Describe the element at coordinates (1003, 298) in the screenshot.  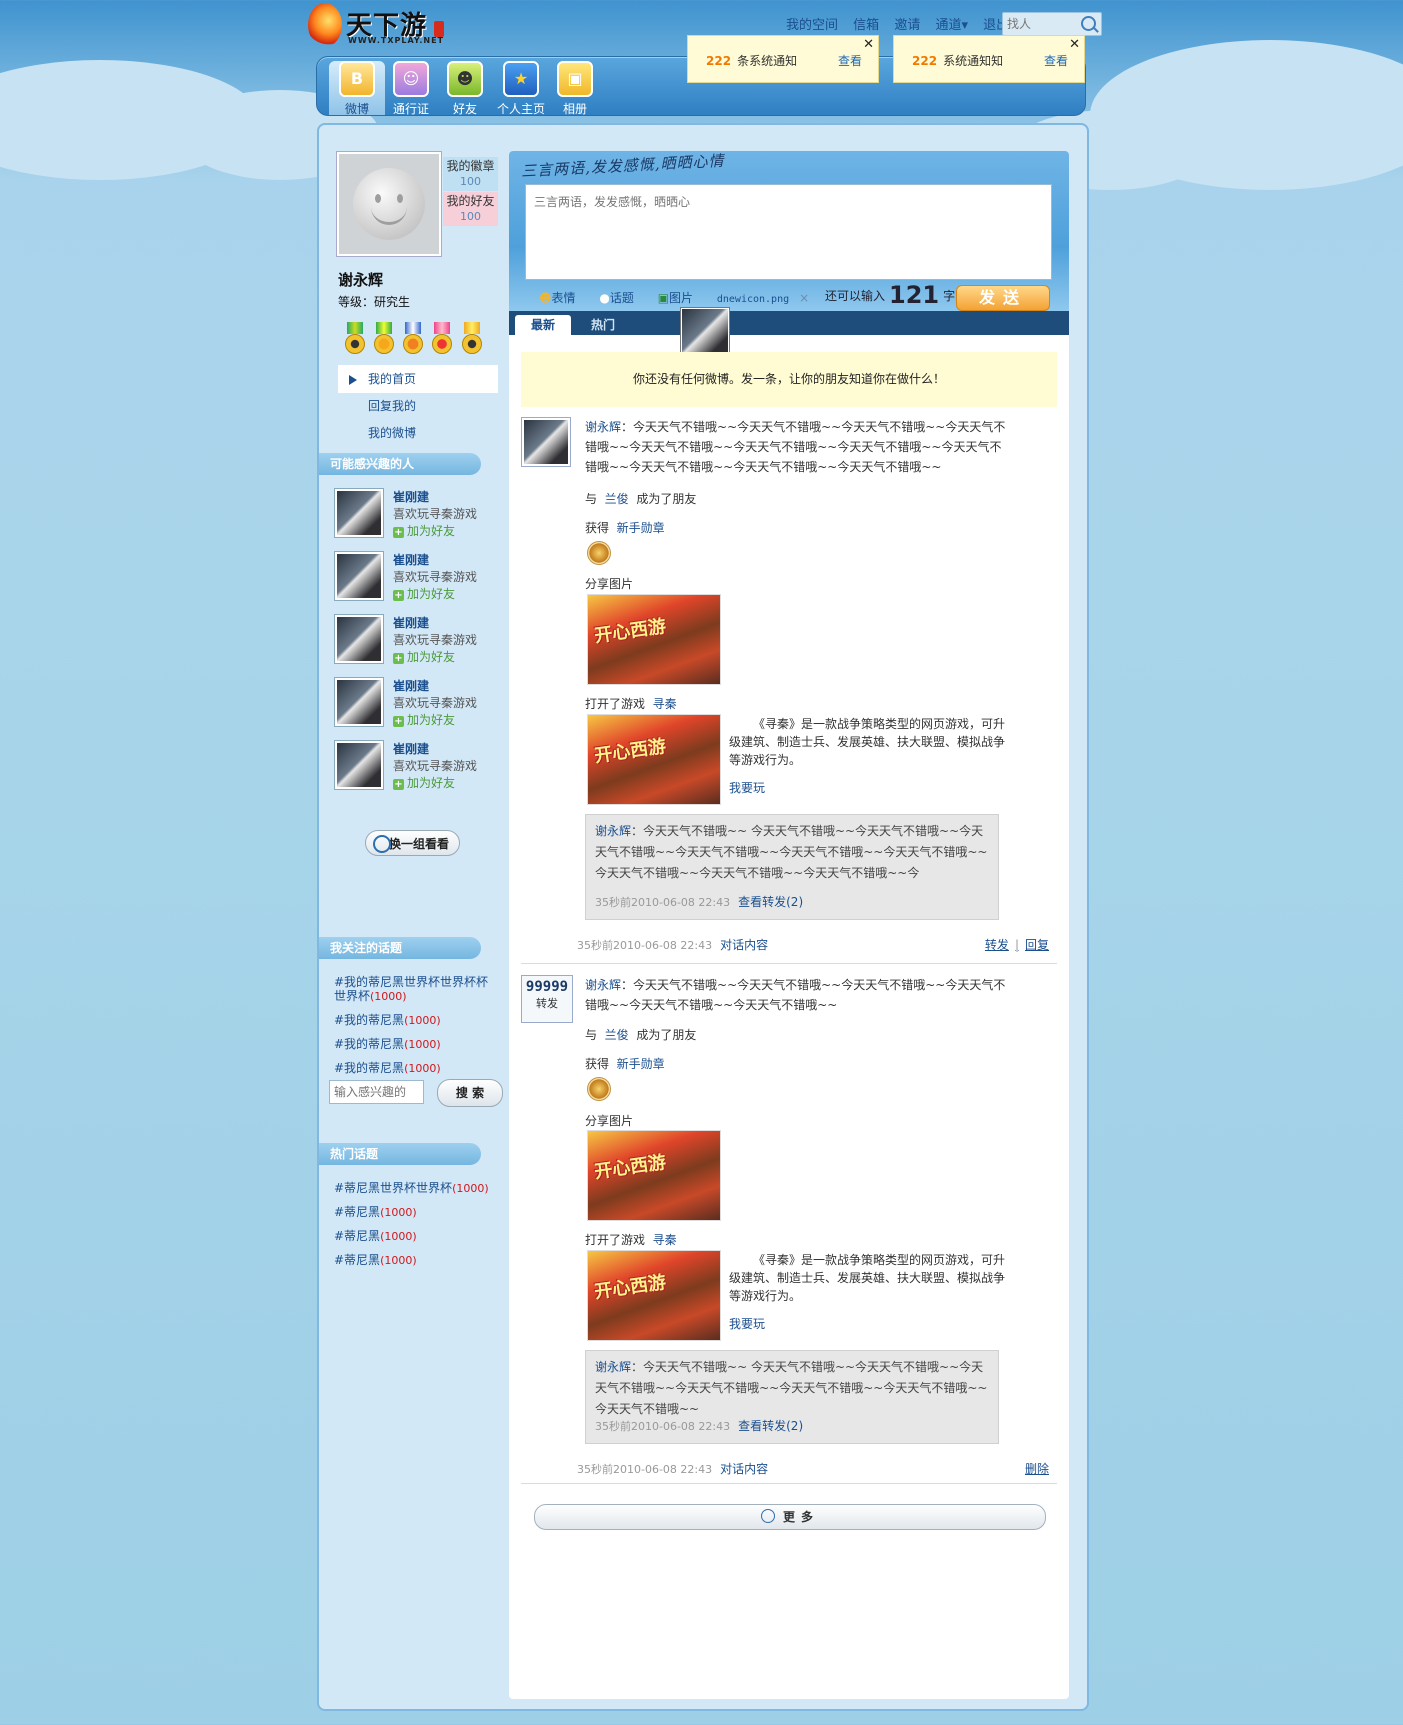
I see `send-button: 发送` at that location.